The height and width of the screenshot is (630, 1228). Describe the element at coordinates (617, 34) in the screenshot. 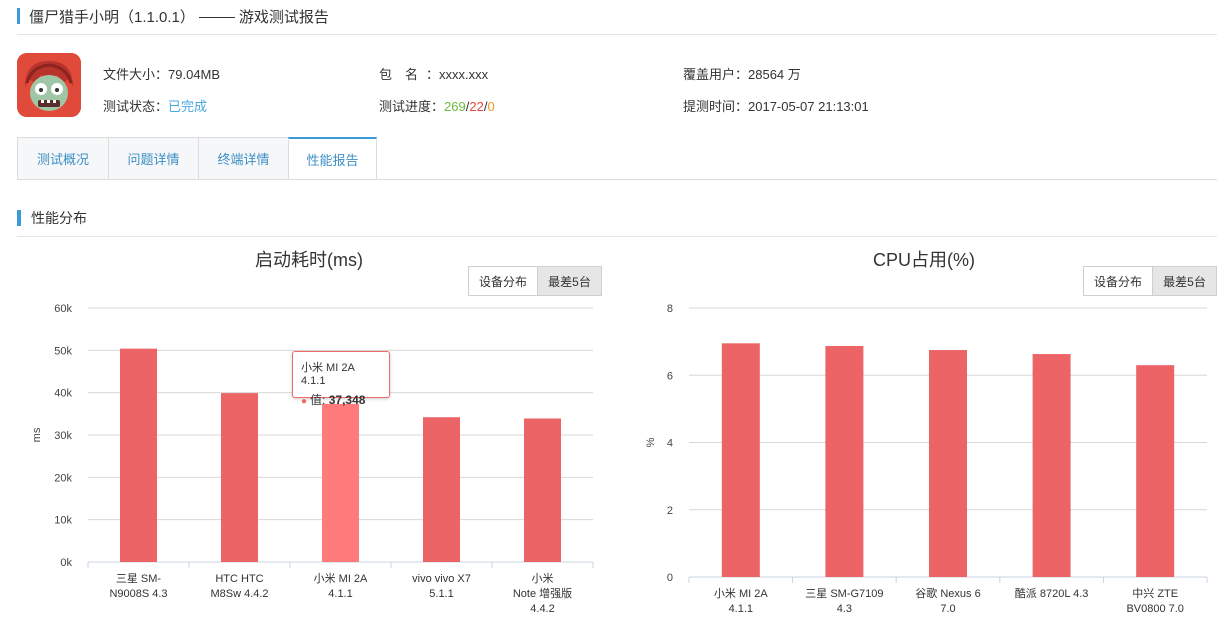

I see `divider` at that location.